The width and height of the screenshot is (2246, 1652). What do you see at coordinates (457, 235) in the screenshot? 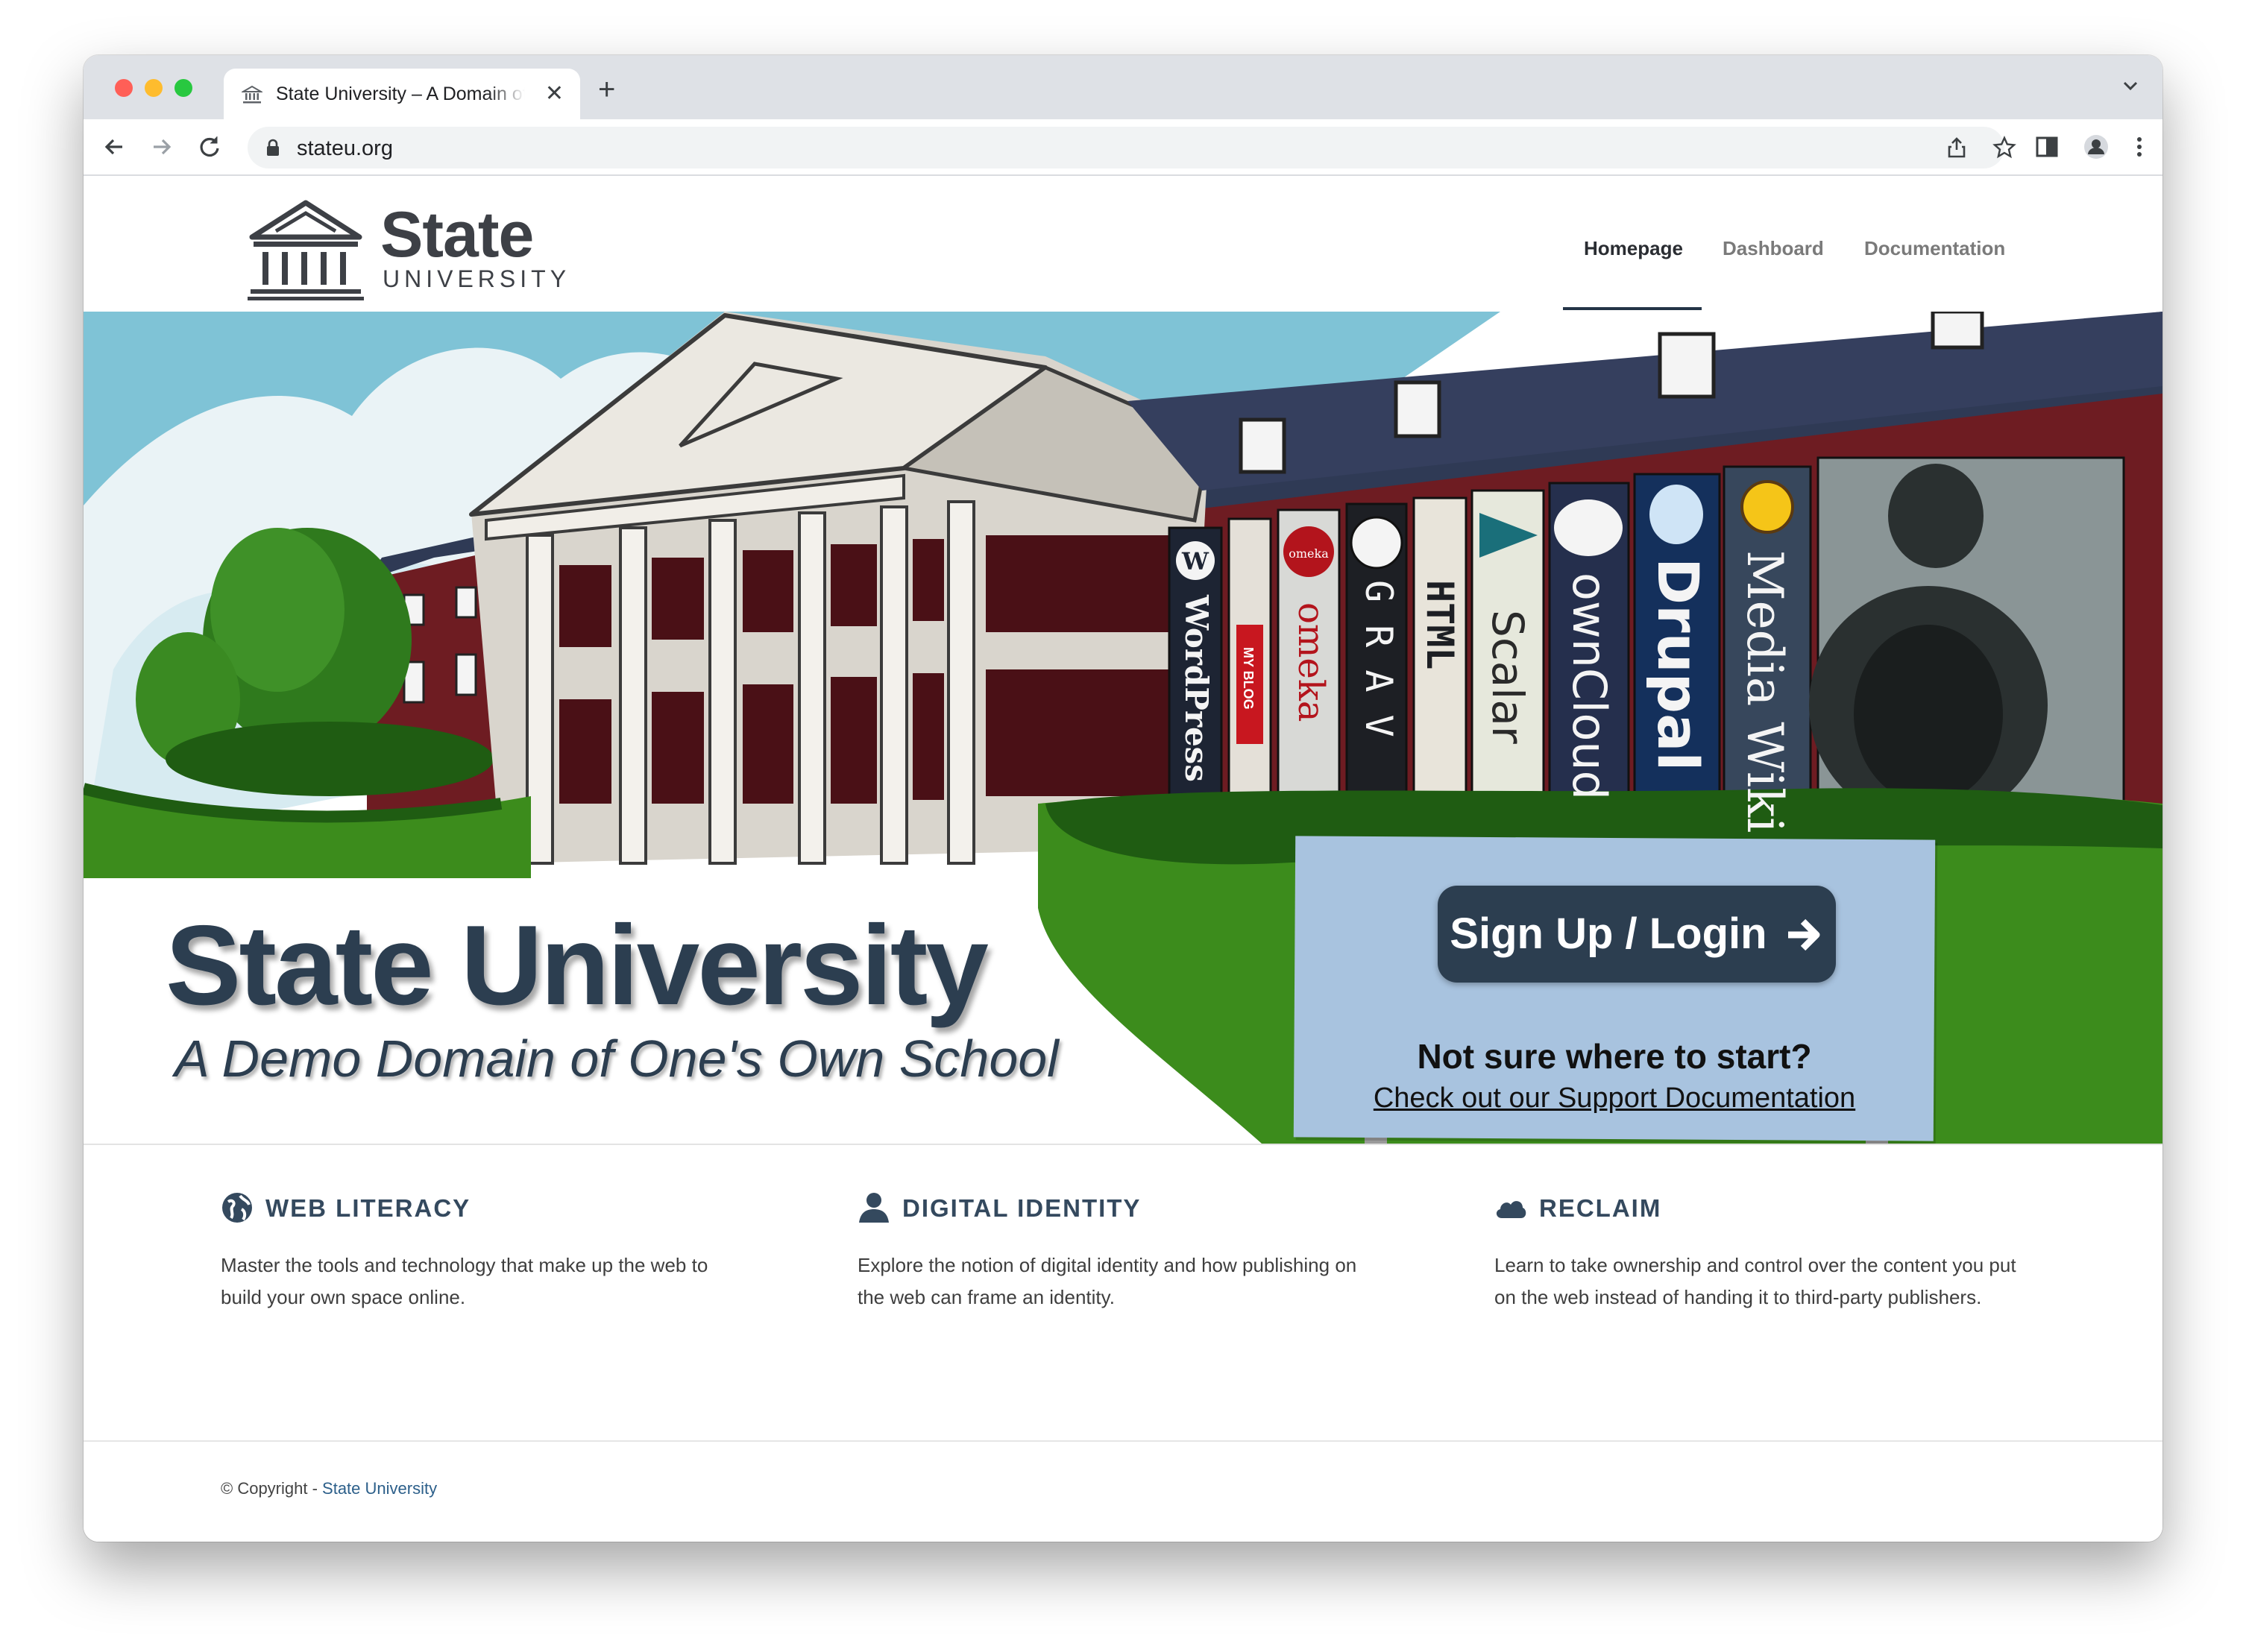
I see `logo-title: State` at bounding box center [457, 235].